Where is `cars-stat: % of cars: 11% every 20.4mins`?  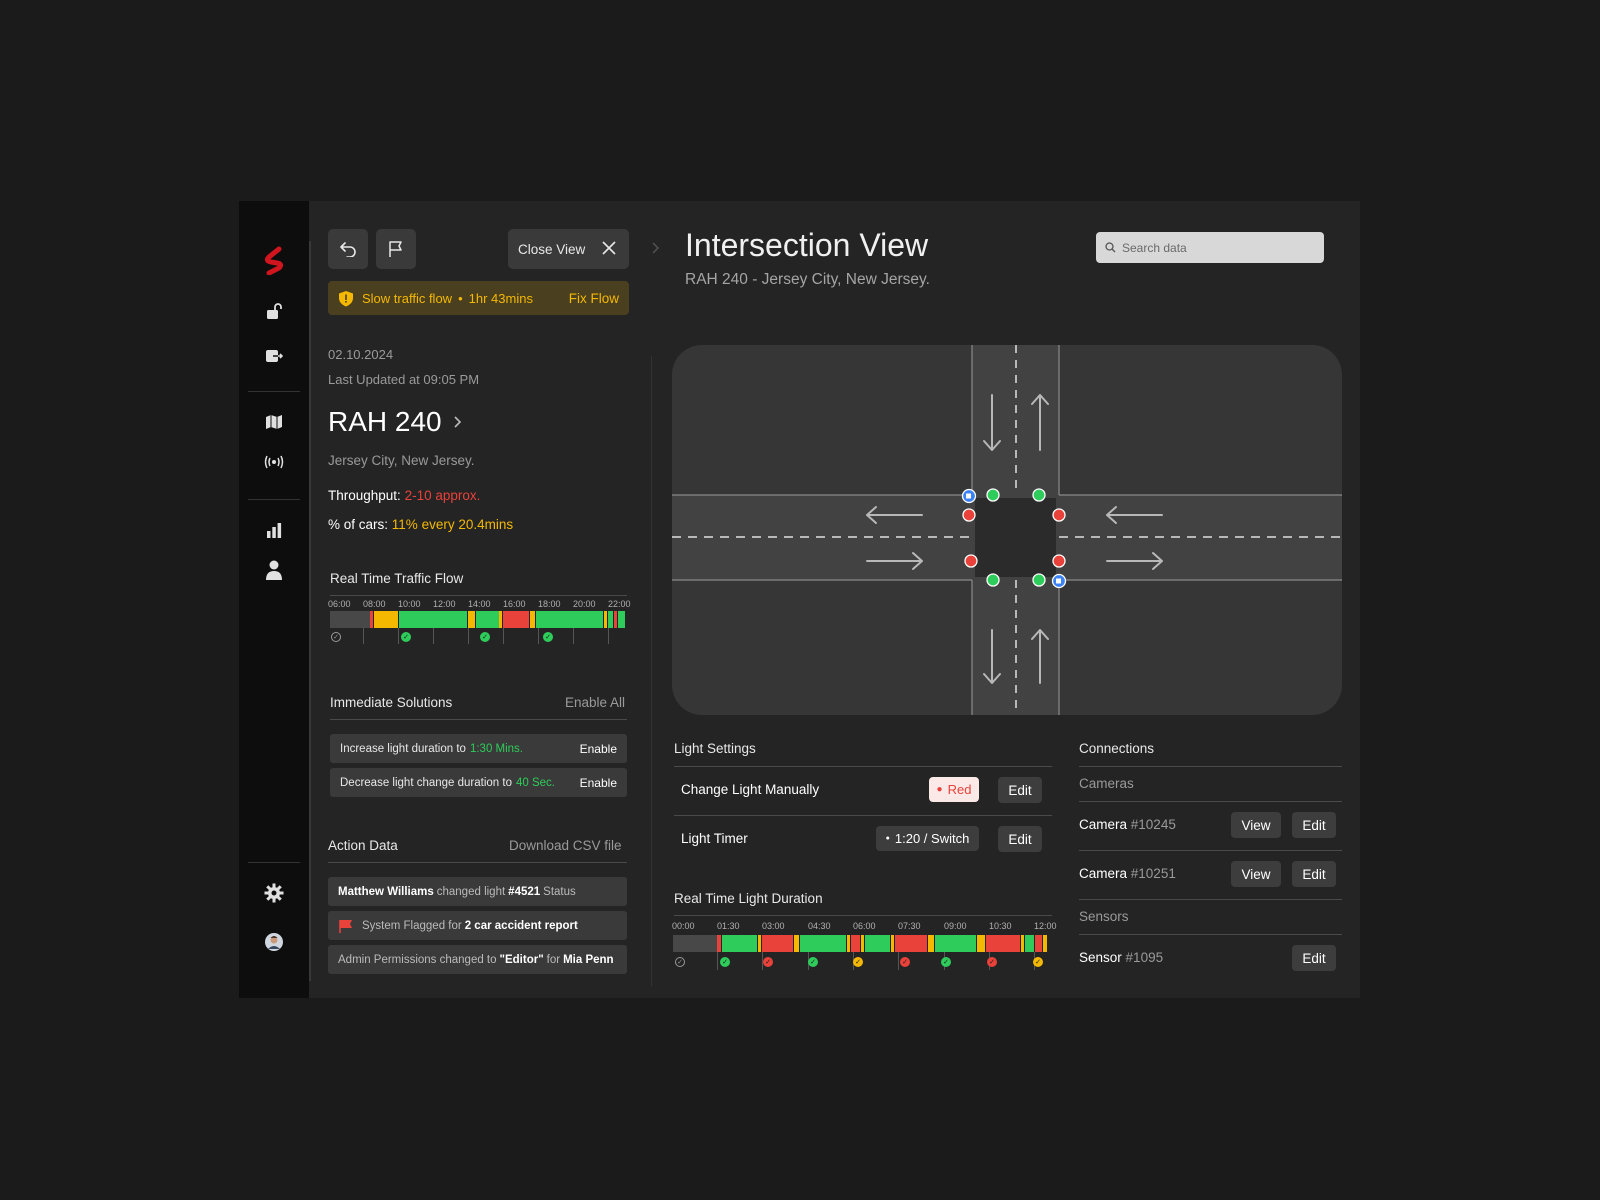 cars-stat: % of cars: 11% every 20.4mins is located at coordinates (420, 524).